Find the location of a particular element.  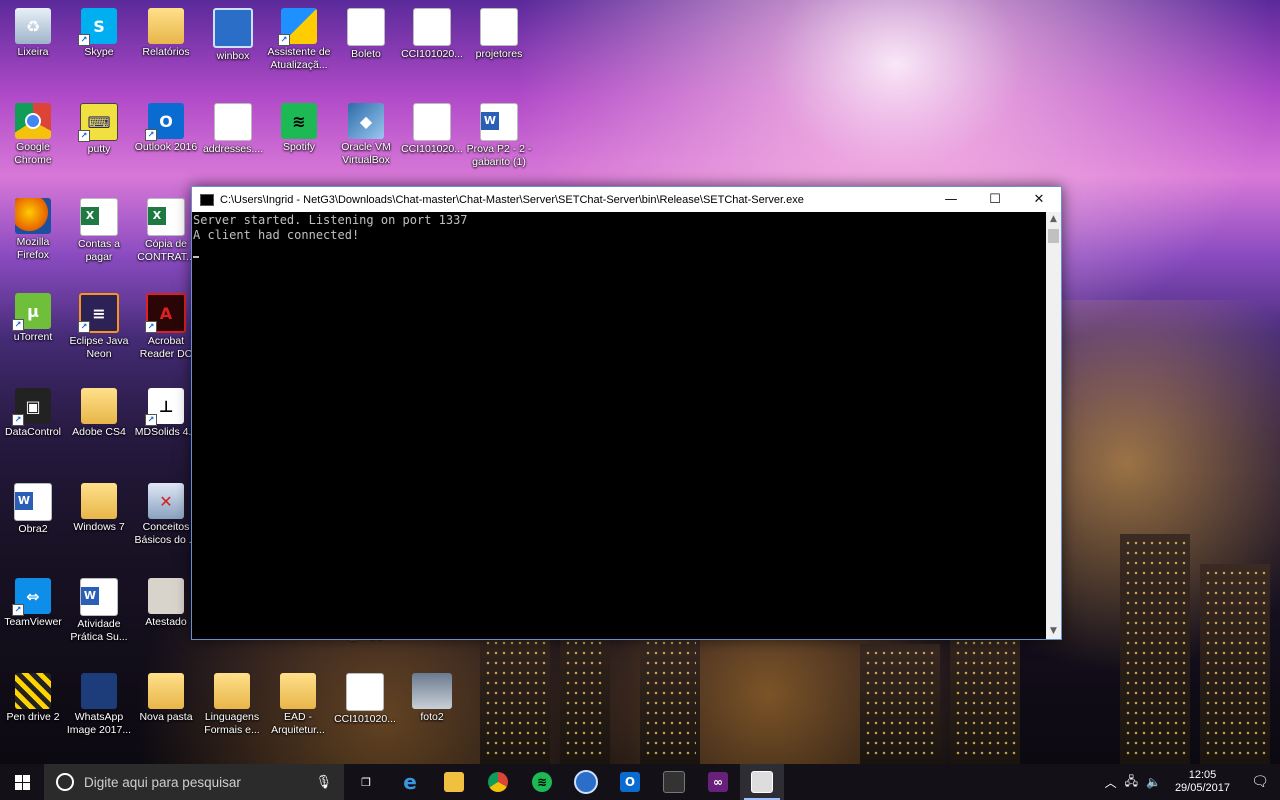

notification-icon: 🗨 is located at coordinates (1260, 782).